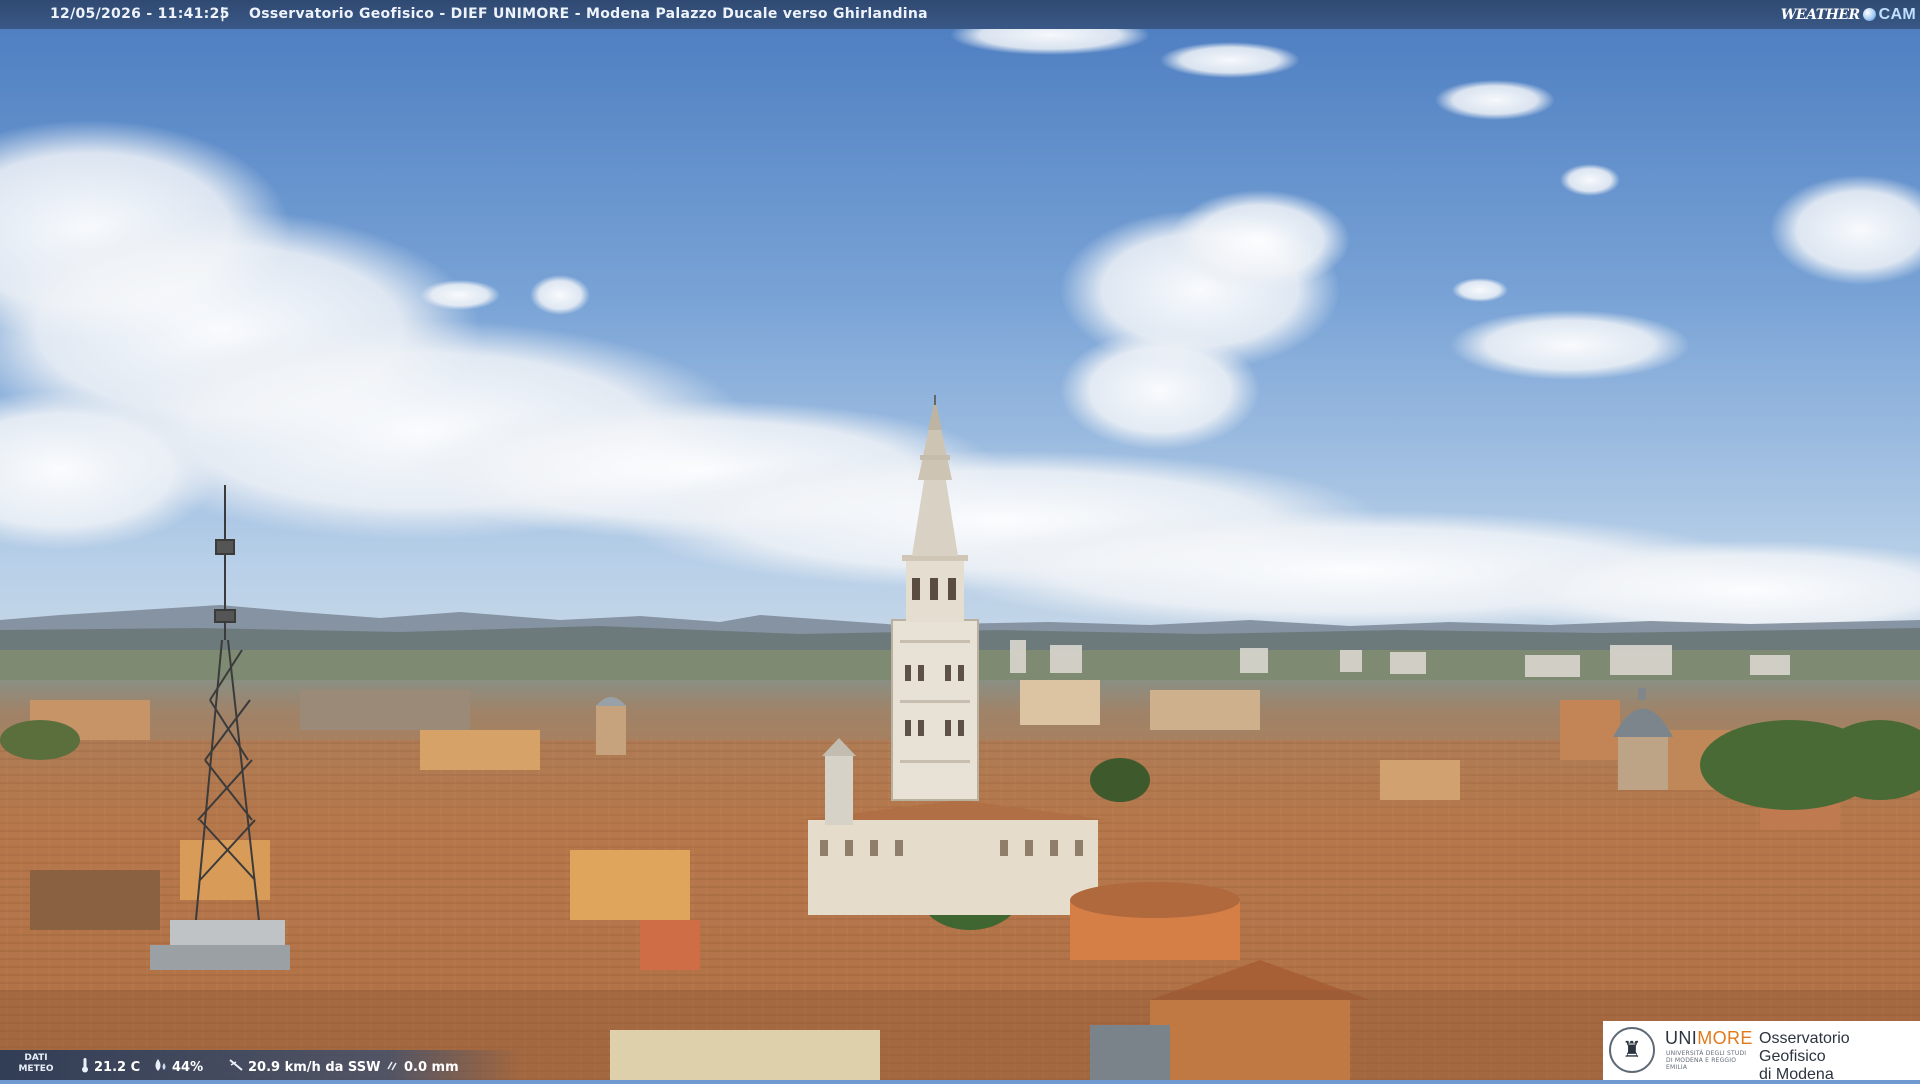 The image size is (1920, 1084). I want to click on observatory-name: Osservatorio Geofisico di Modena, so click(1839, 1057).